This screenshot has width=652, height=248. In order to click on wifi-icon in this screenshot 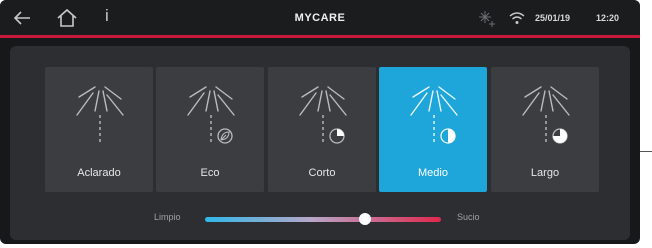, I will do `click(517, 20)`.